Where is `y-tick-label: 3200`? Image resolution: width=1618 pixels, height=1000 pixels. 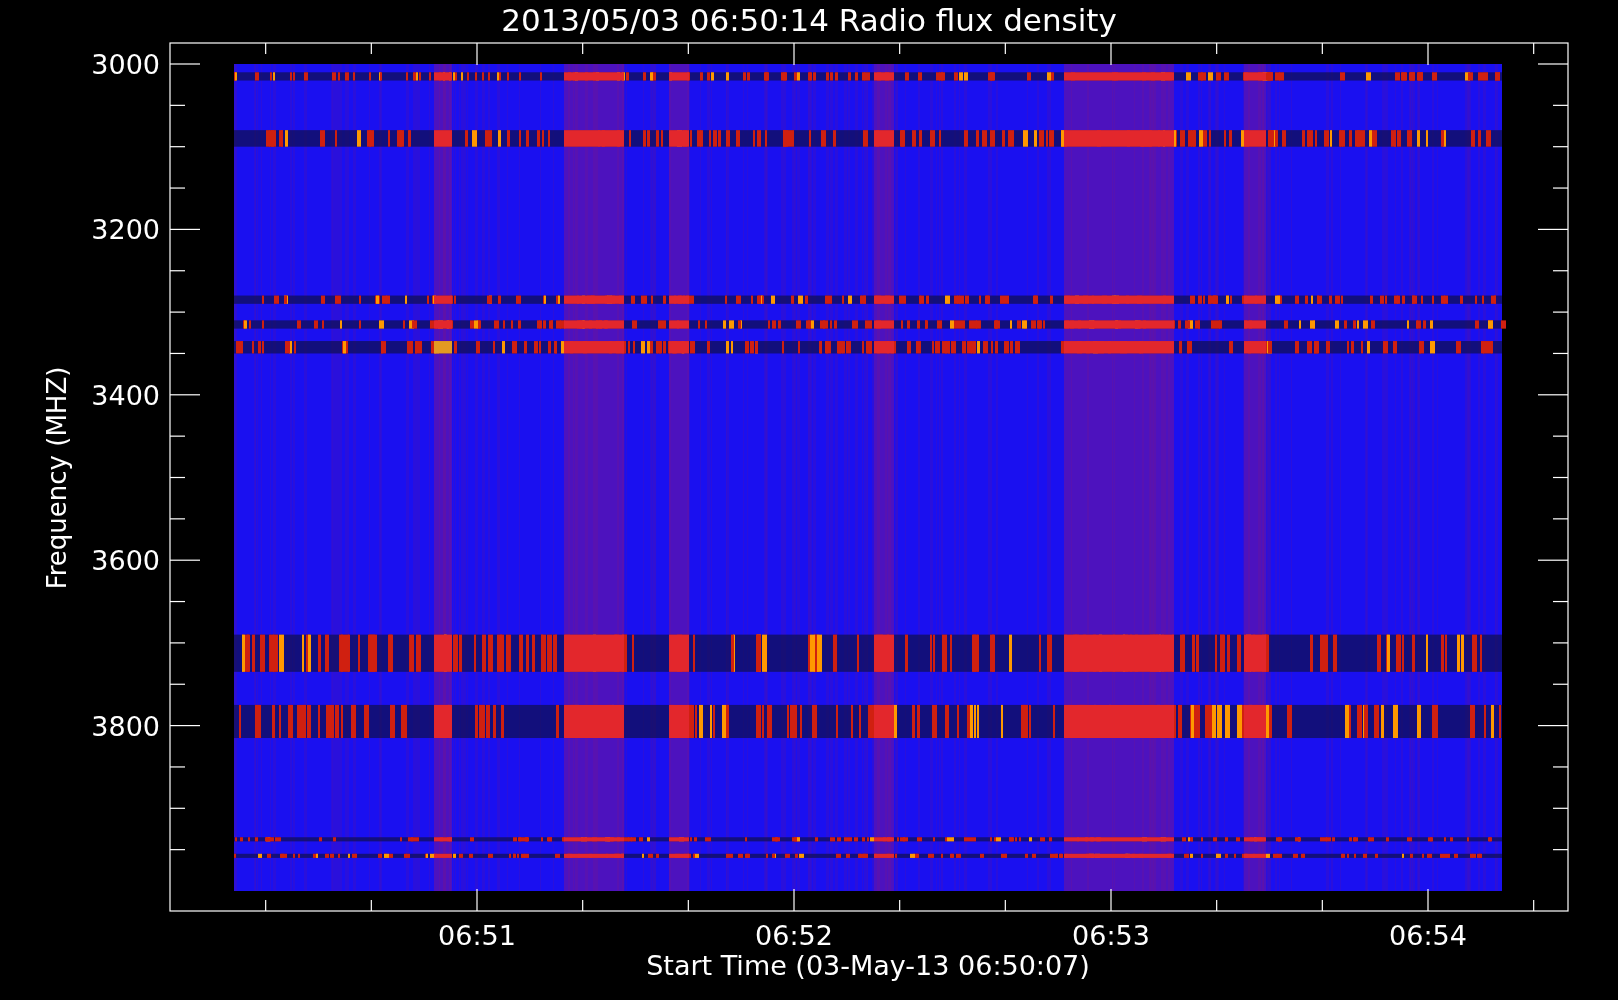 y-tick-label: 3200 is located at coordinates (125, 230).